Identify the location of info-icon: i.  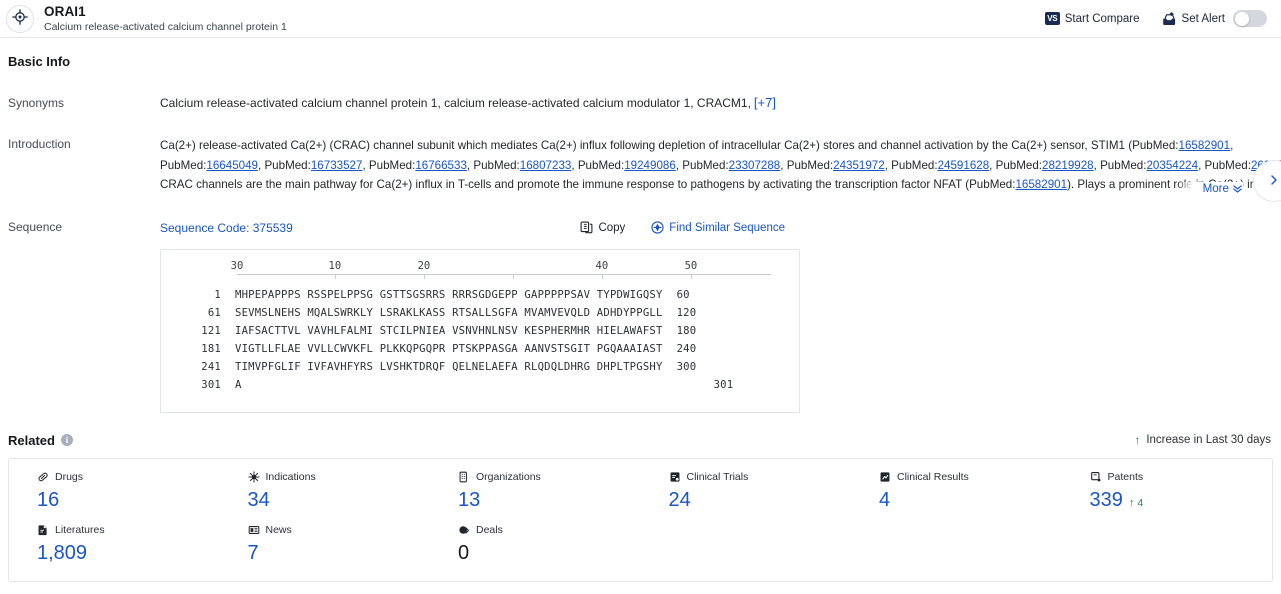
(66, 440).